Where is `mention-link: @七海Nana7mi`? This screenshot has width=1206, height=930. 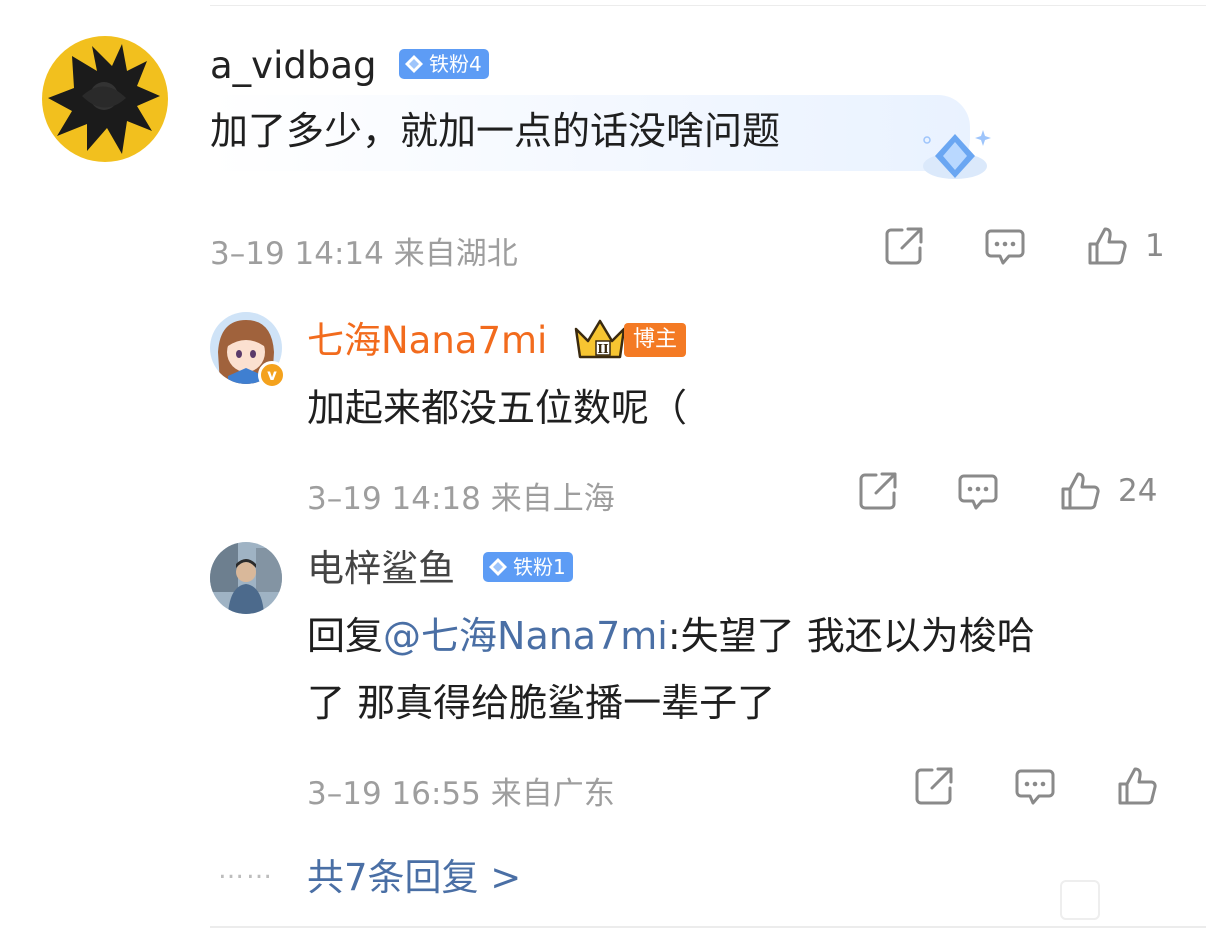
mention-link: @七海Nana7mi is located at coordinates (525, 636).